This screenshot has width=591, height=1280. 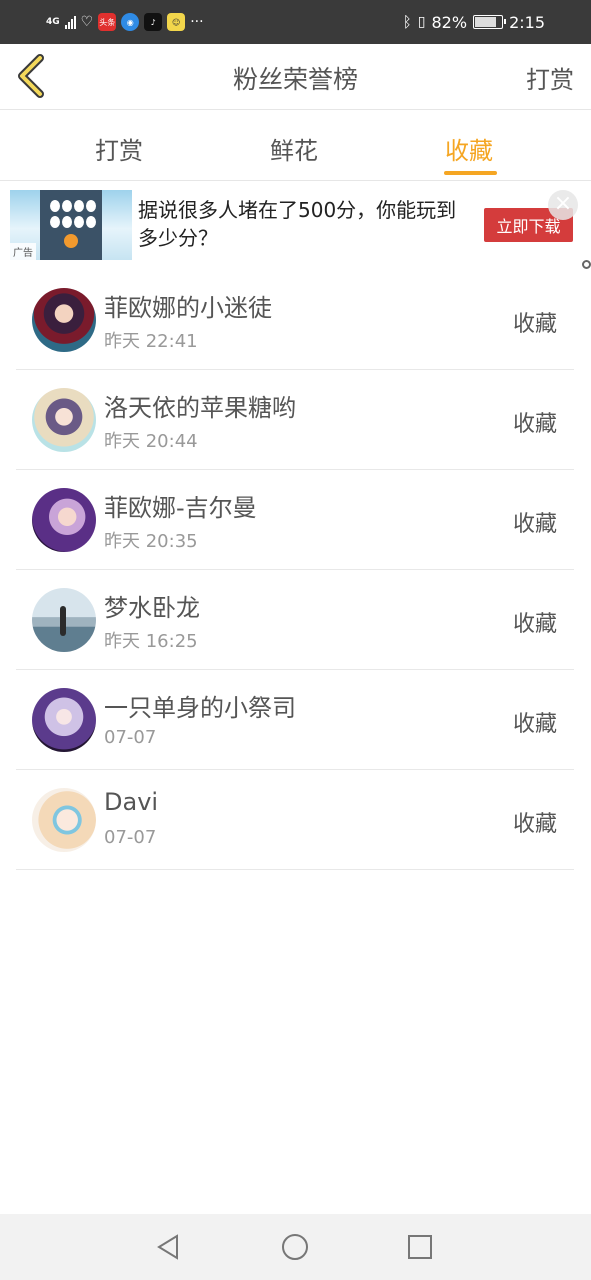 What do you see at coordinates (188, 308) in the screenshot?
I see `fan-name: 菲欧娜的小迷徒` at bounding box center [188, 308].